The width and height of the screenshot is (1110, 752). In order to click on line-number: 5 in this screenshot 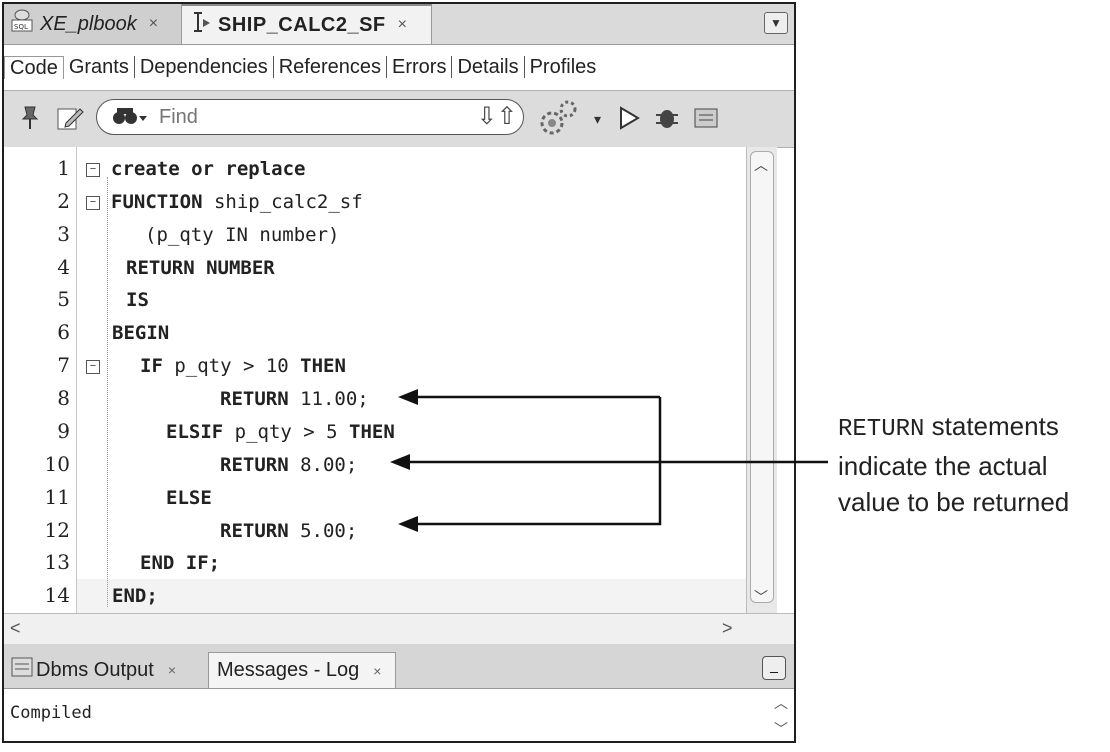, I will do `click(63, 299)`.